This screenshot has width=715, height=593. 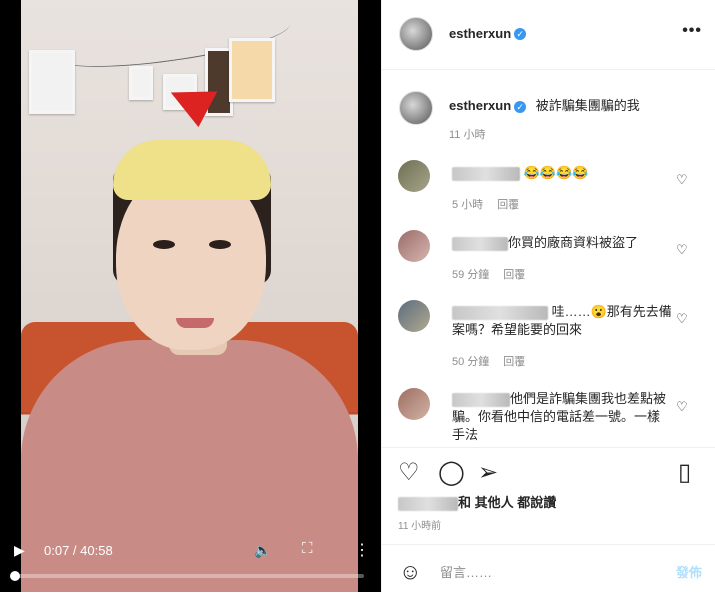 I want to click on fullscreen-icon: ⛶, so click(x=307, y=548).